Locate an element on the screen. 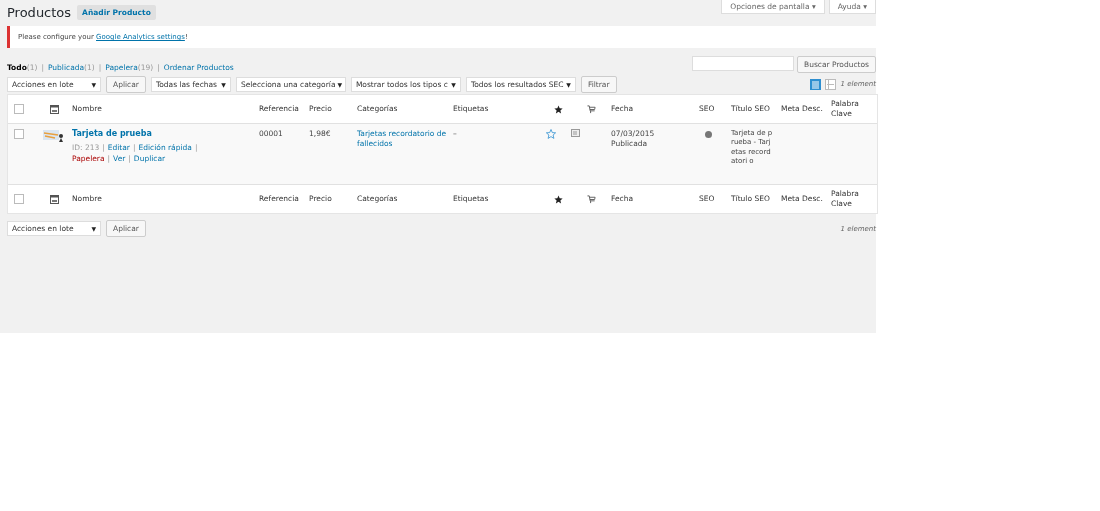 Image resolution: width=1100 pixels, height=511 pixels. product-name-link: Tarjeta de prueba is located at coordinates (112, 133).